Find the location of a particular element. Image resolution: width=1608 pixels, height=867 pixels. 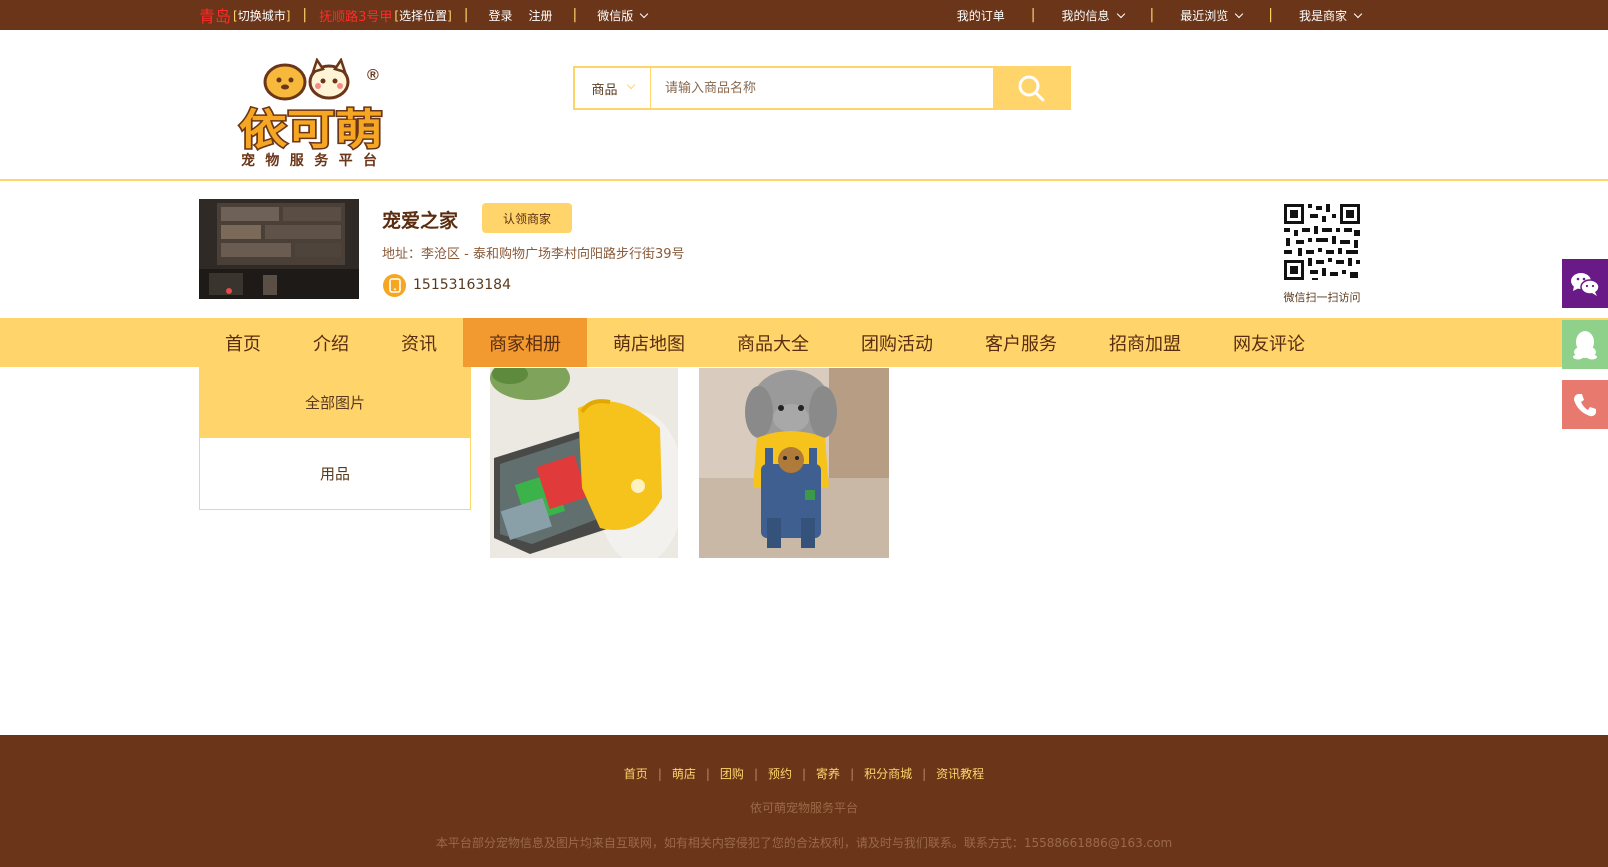

search-button is located at coordinates (1031, 88).